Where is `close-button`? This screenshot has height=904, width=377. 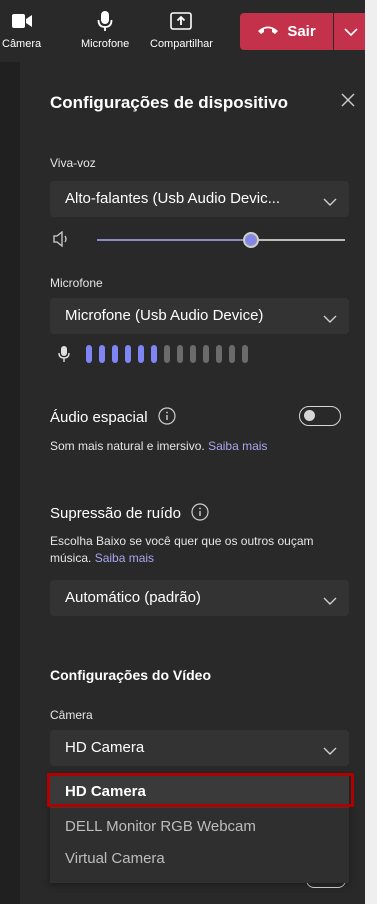
close-button is located at coordinates (350, 102).